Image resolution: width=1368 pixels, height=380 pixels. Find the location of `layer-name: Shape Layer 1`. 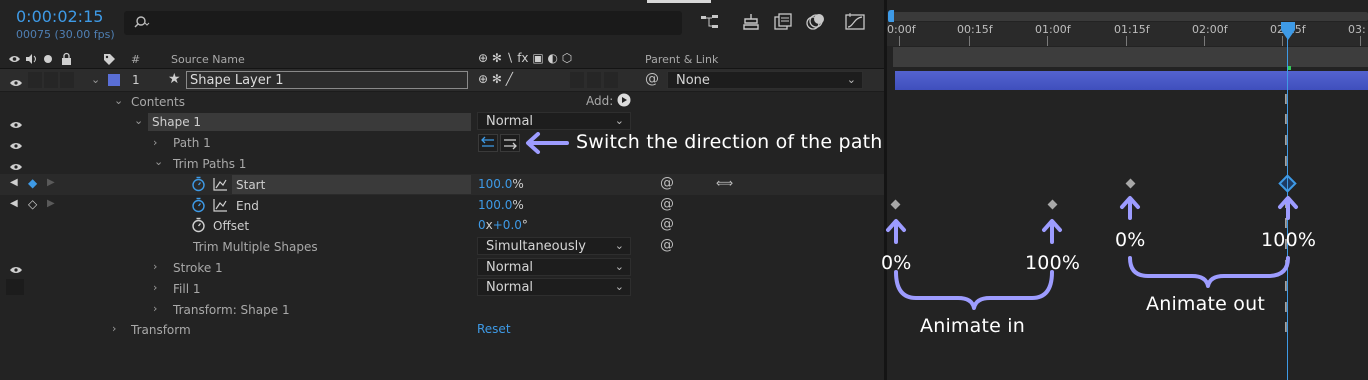

layer-name: Shape Layer 1 is located at coordinates (237, 80).